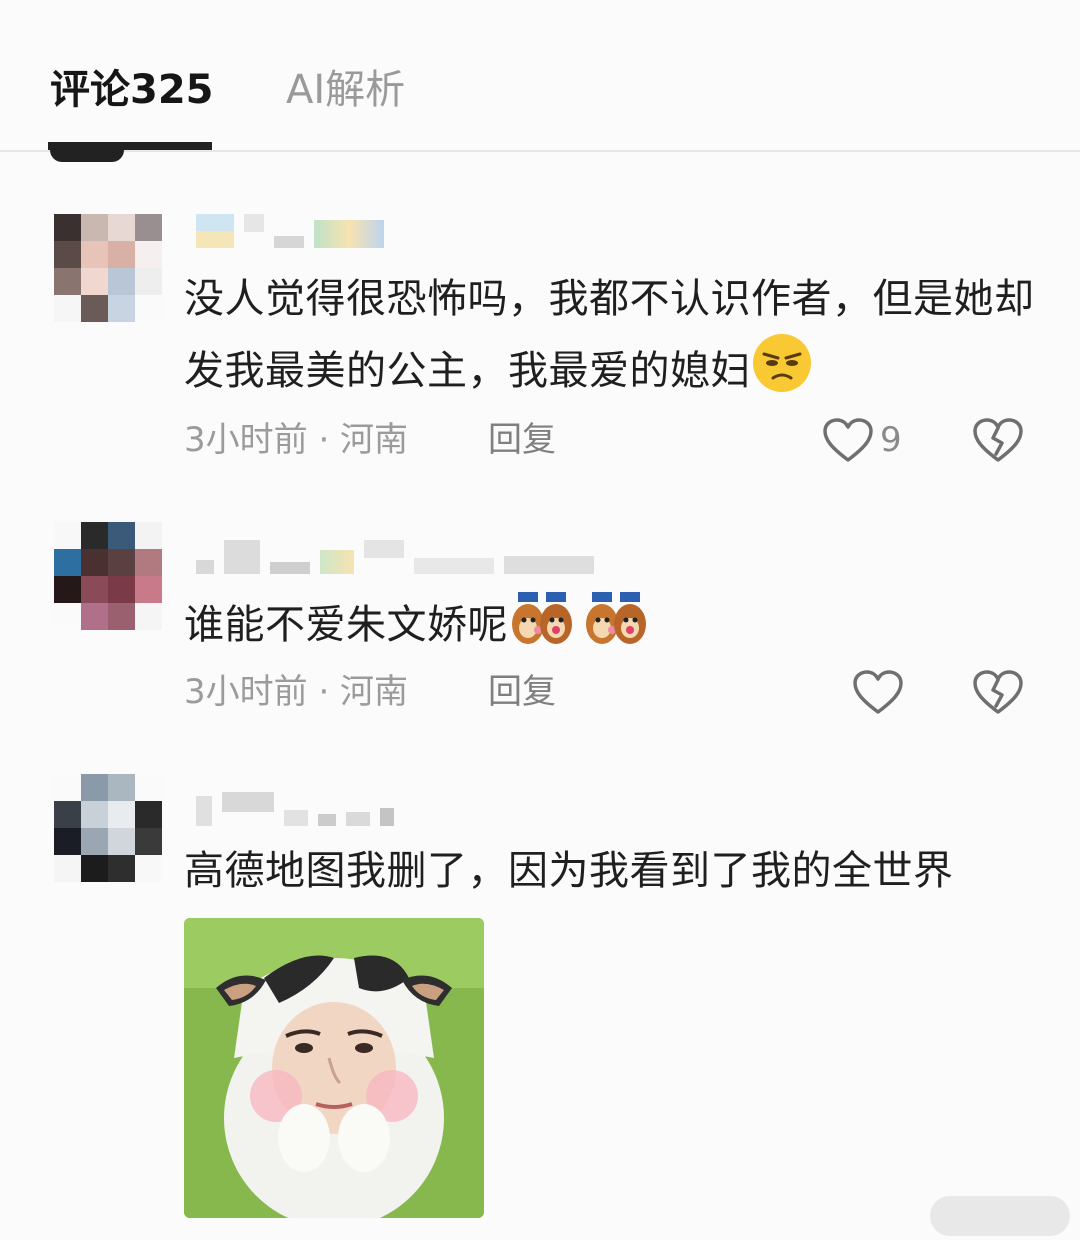  What do you see at coordinates (130, 146) in the screenshot?
I see `active-tab-indicator` at bounding box center [130, 146].